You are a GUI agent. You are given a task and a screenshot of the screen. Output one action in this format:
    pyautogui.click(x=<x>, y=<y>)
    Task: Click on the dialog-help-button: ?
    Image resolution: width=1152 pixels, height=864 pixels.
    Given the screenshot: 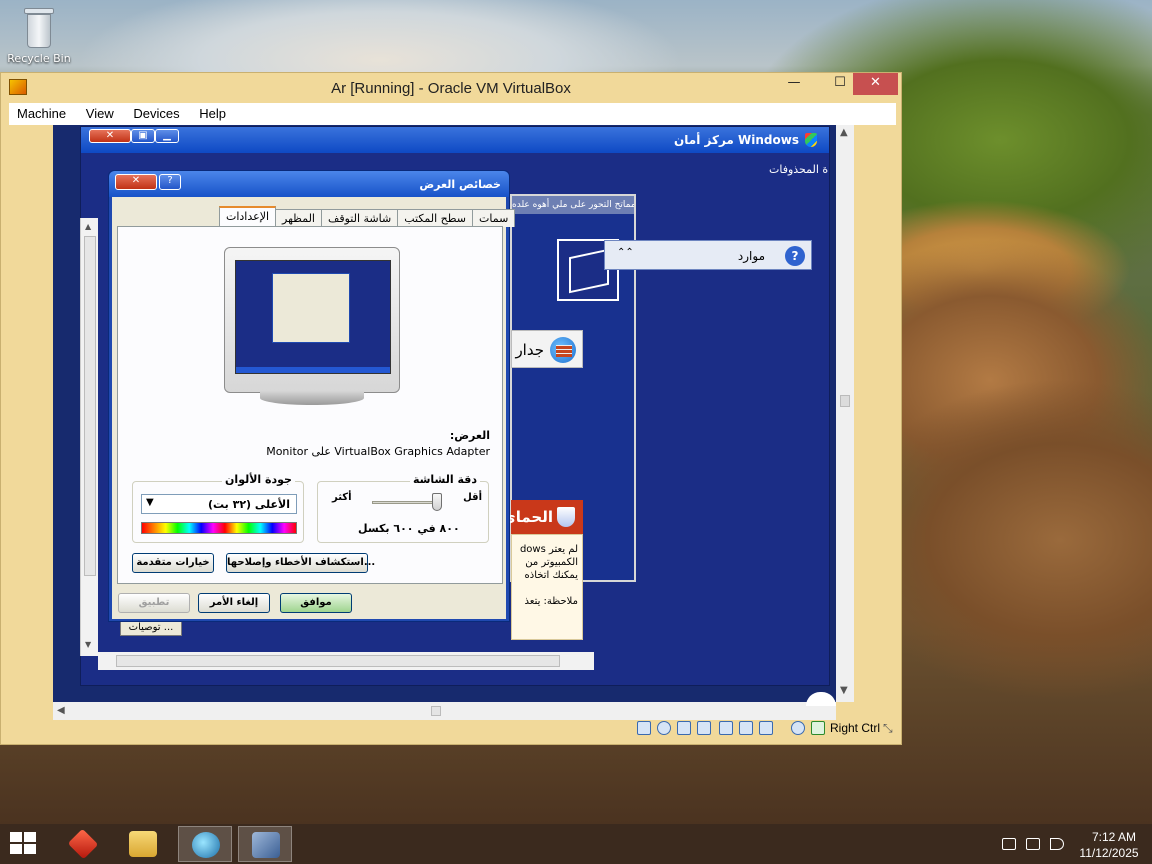 What is the action you would take?
    pyautogui.click(x=170, y=182)
    